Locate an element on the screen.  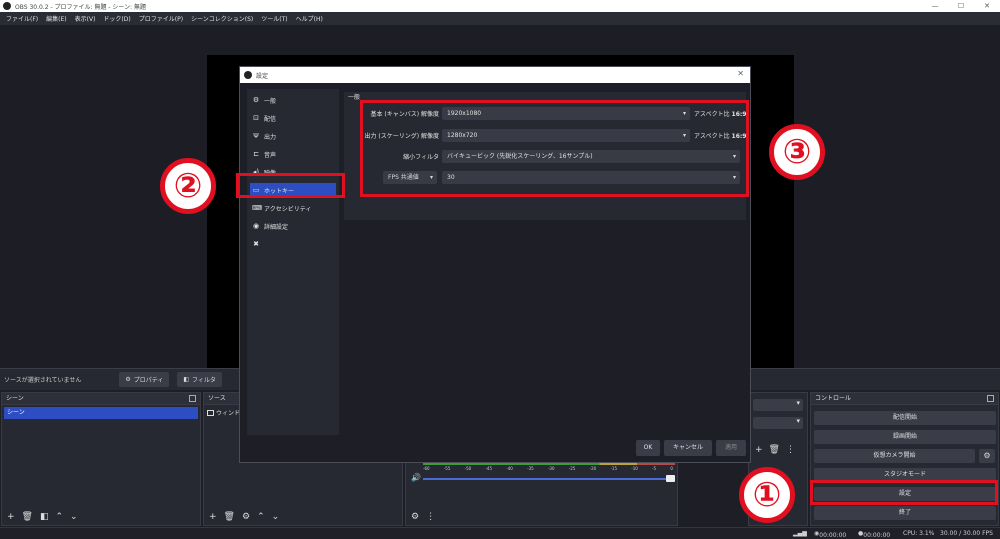
meter-tick: -15 is located at coordinates (613, 468).